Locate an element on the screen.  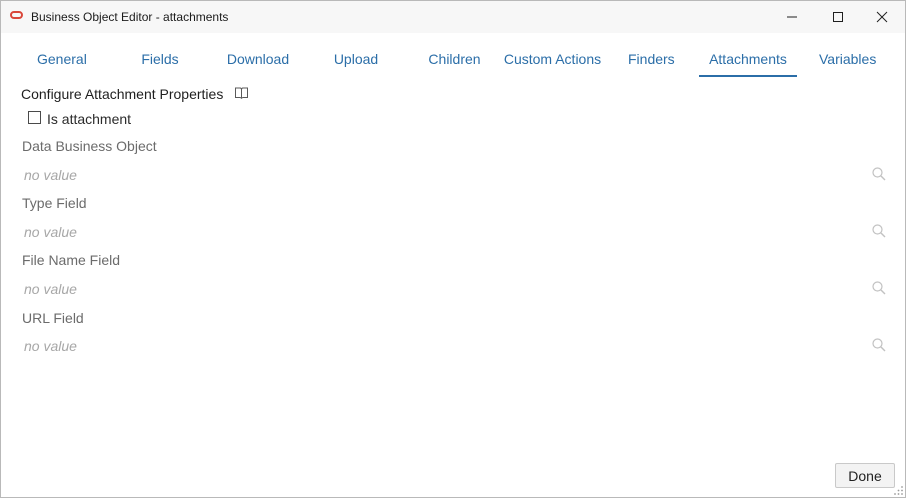
url-field-input: no value is located at coordinates (444, 348).